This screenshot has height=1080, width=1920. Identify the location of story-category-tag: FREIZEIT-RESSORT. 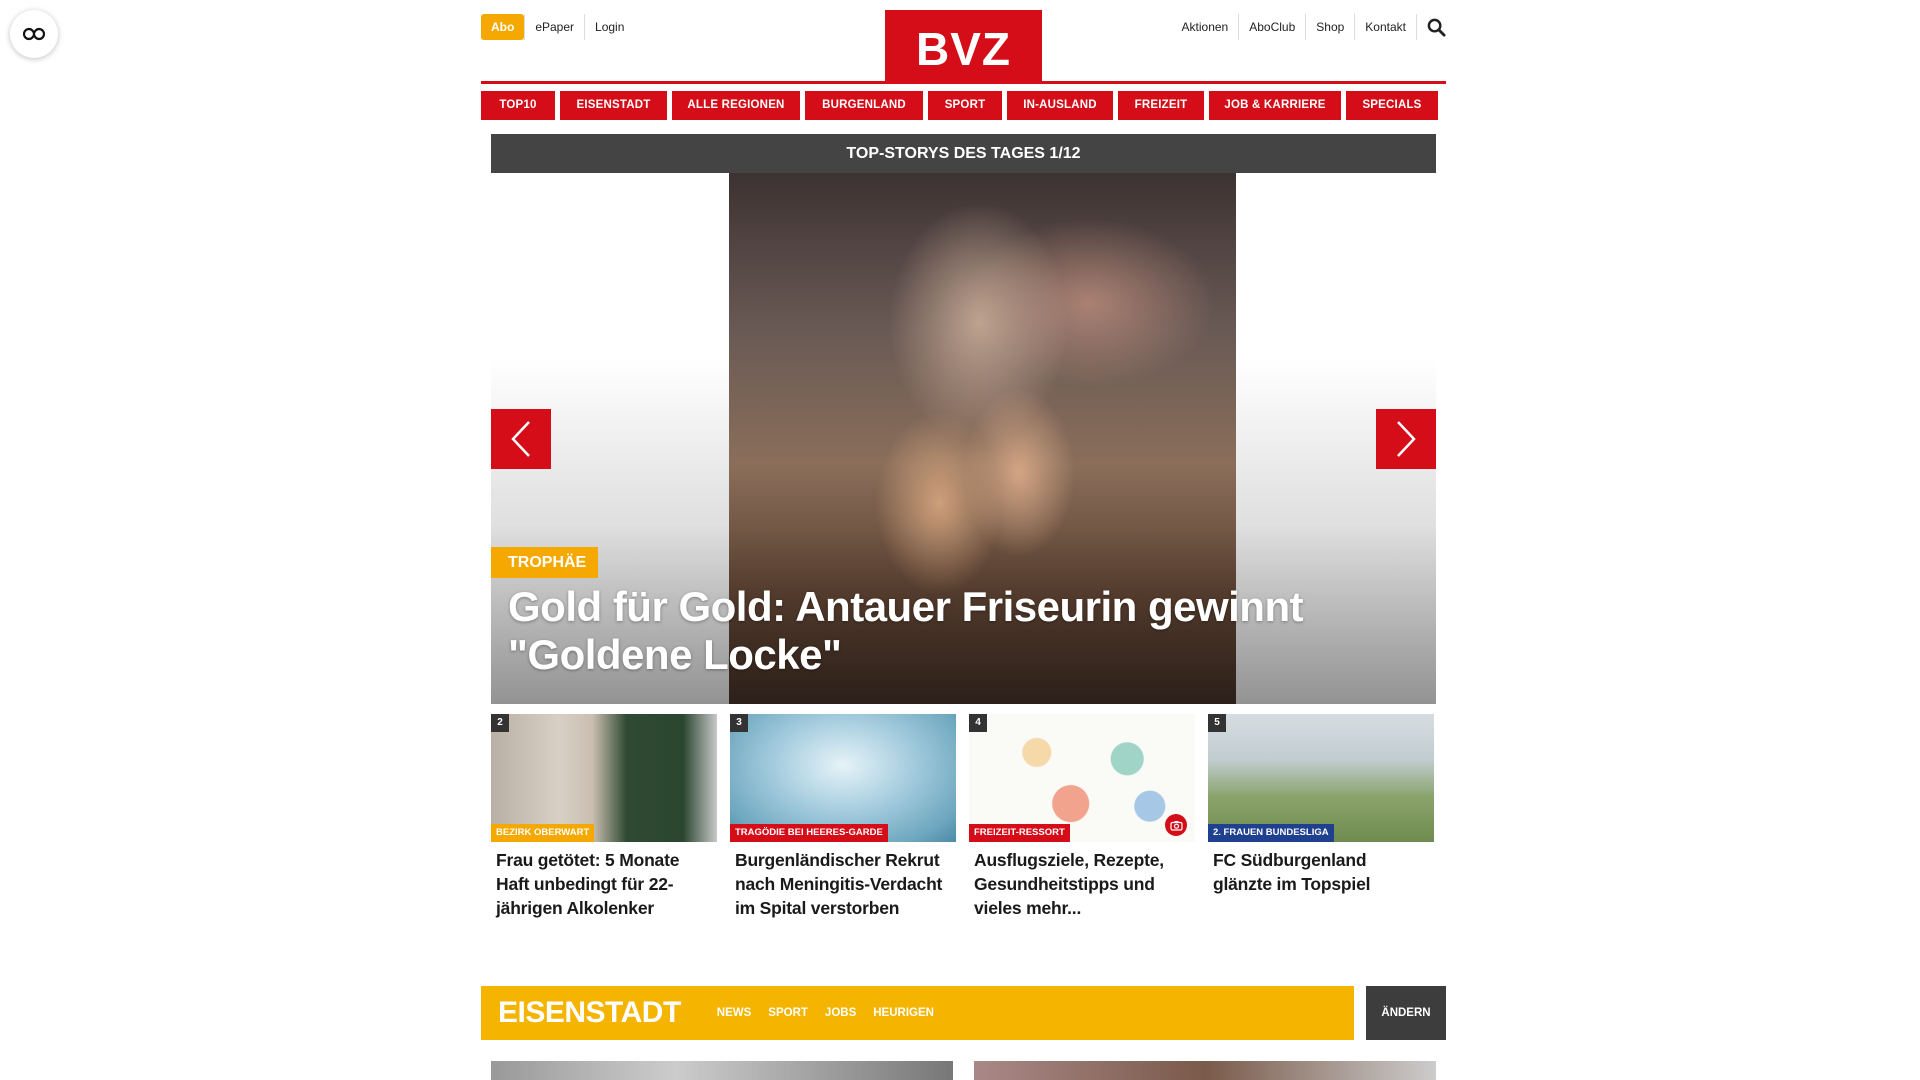
(1019, 833).